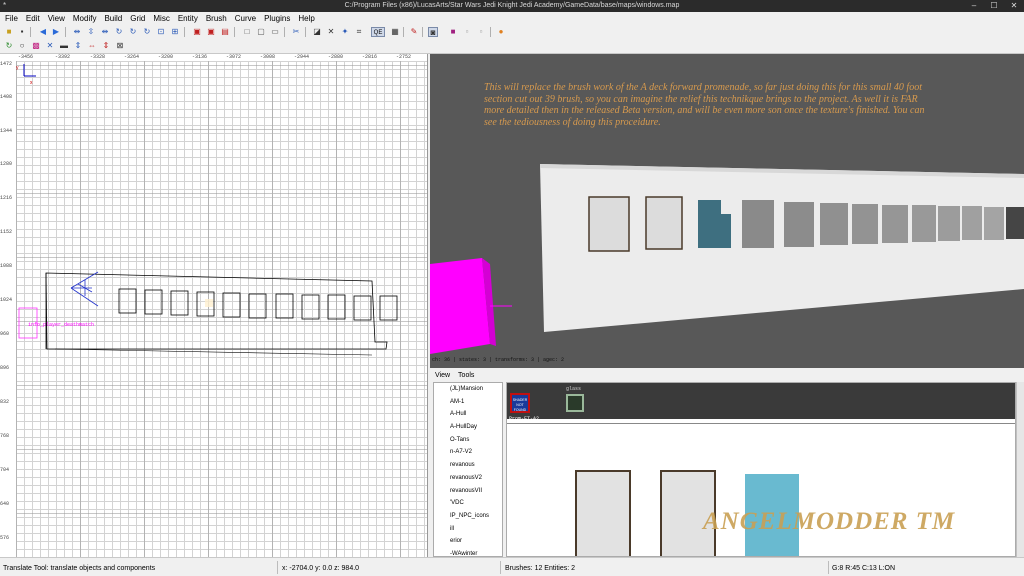  Describe the element at coordinates (468, 503) in the screenshot. I see `tree-item: 'VDC` at that location.